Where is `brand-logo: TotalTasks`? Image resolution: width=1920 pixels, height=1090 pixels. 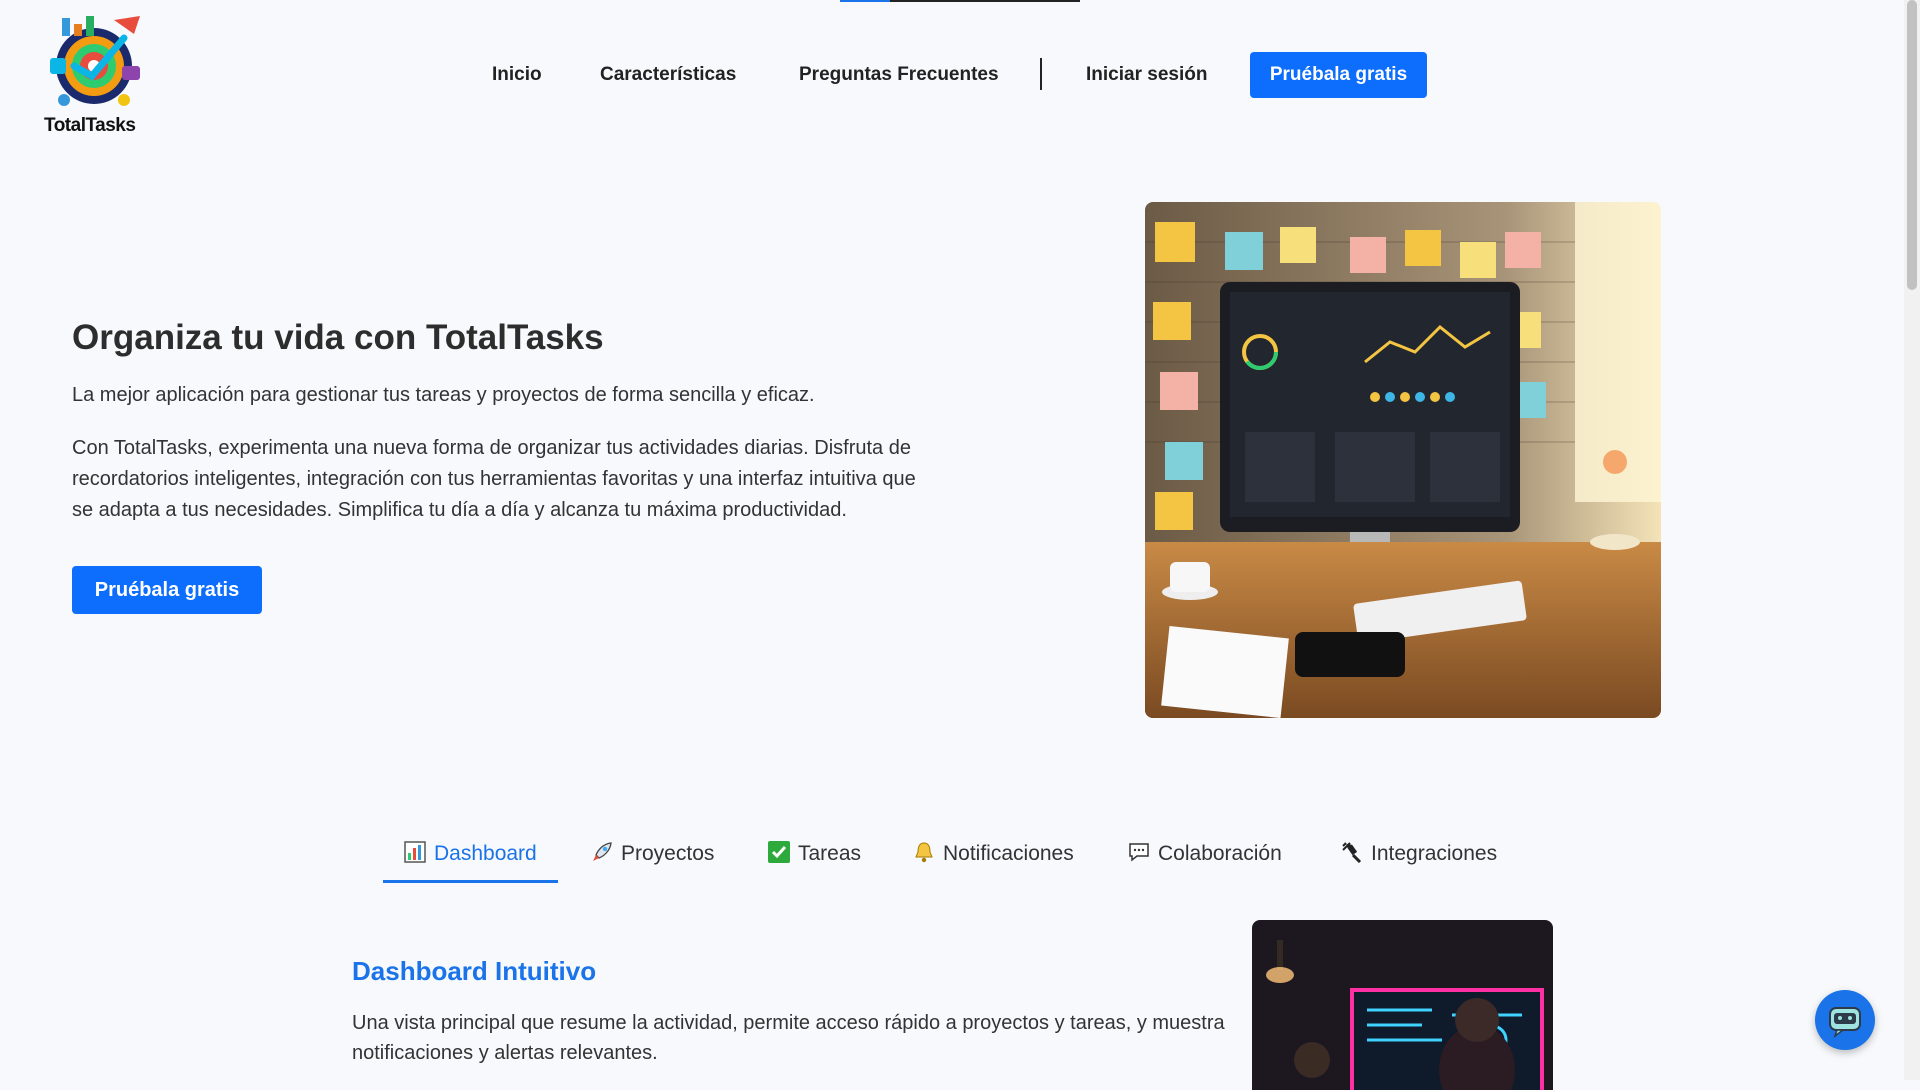
brand-logo: TotalTasks is located at coordinates (96, 74).